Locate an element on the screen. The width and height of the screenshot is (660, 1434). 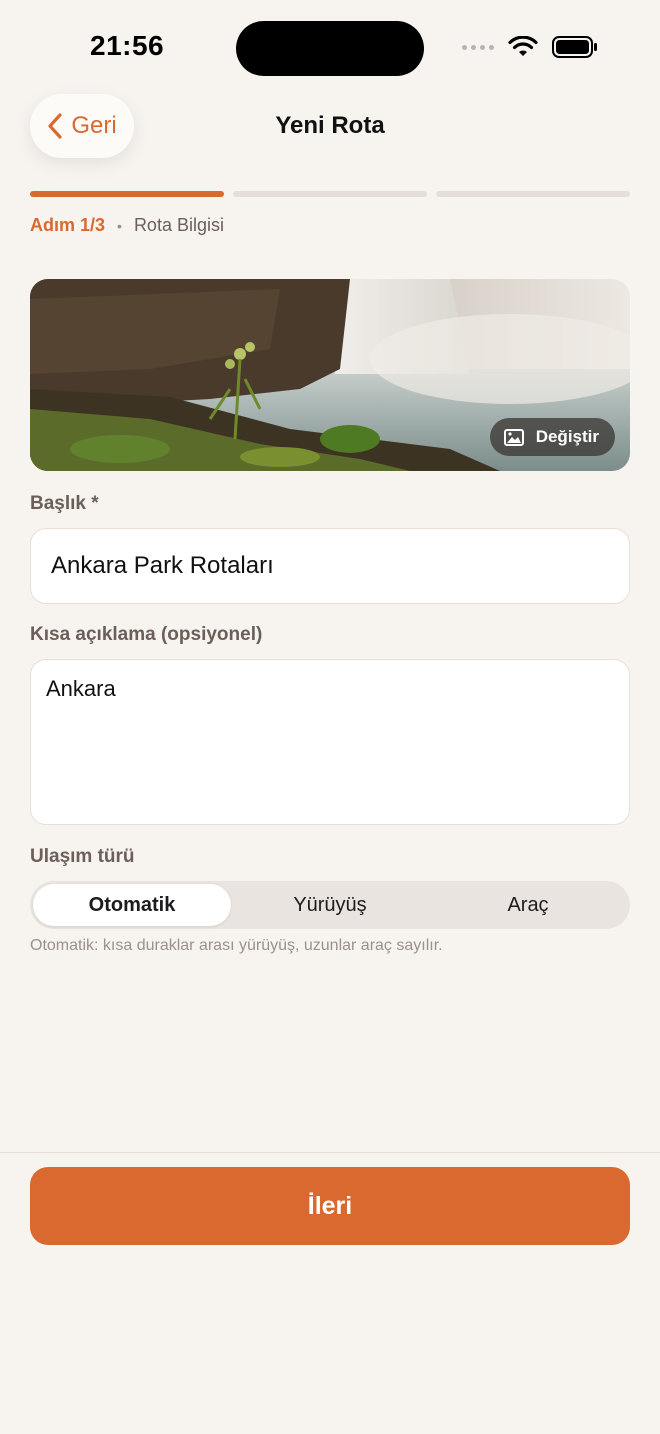
transport-option-car: Araç is located at coordinates (528, 905).